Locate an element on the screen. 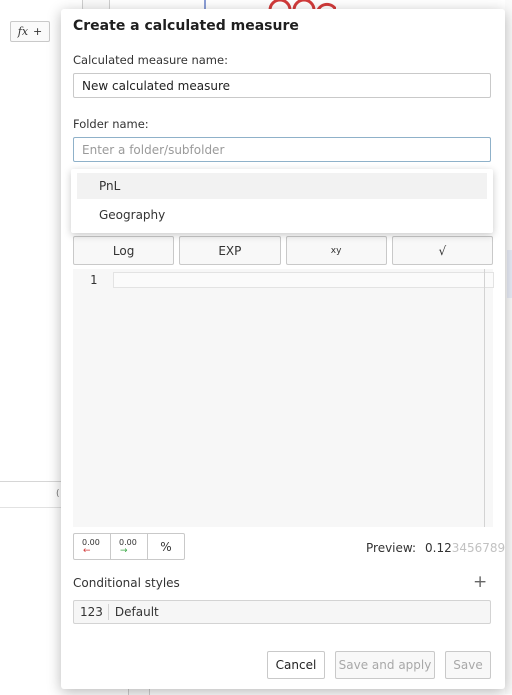 The height and width of the screenshot is (695, 512). measure-name-label: Calculated measure name: is located at coordinates (150, 60).